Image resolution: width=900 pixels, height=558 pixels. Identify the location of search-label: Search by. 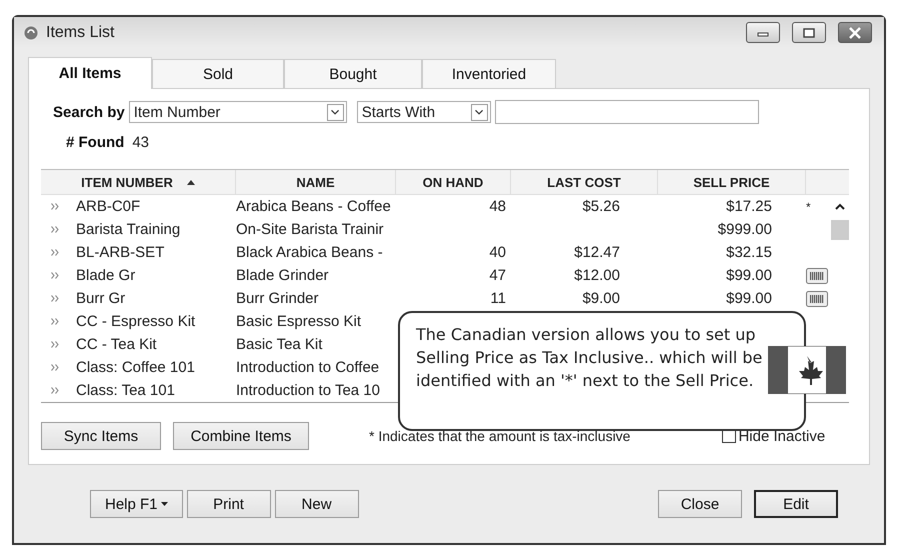
(89, 112).